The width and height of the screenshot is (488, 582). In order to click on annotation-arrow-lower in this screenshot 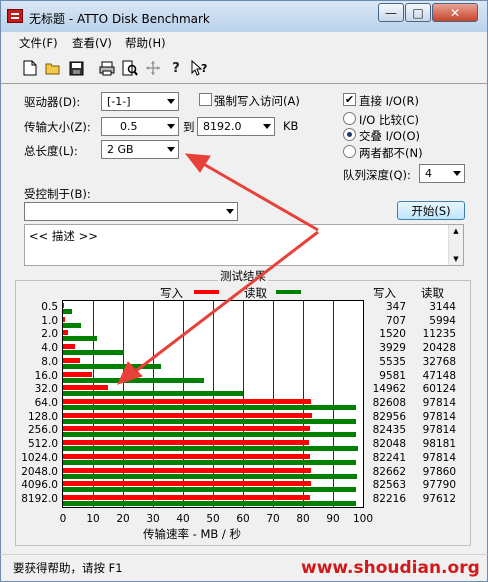, I will do `click(225, 303)`.